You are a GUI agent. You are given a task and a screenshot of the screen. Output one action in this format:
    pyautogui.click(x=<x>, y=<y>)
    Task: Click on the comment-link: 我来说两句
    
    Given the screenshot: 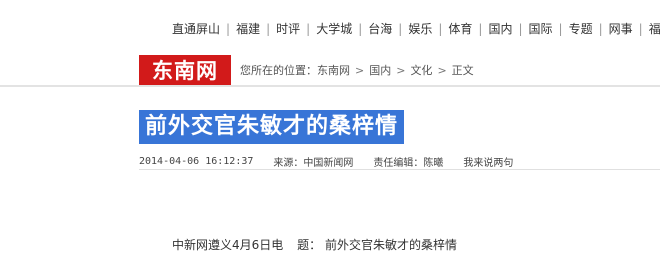 What is the action you would take?
    pyautogui.click(x=488, y=161)
    